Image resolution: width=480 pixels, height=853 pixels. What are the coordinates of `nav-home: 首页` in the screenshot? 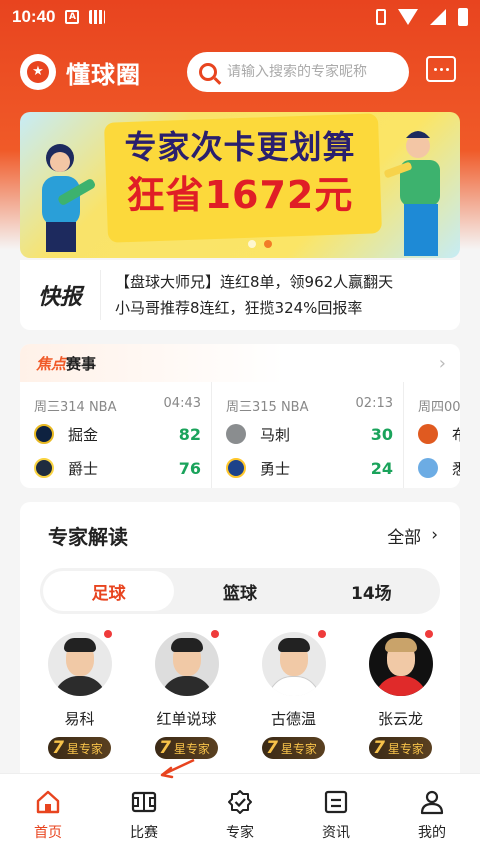 It's located at (48, 813).